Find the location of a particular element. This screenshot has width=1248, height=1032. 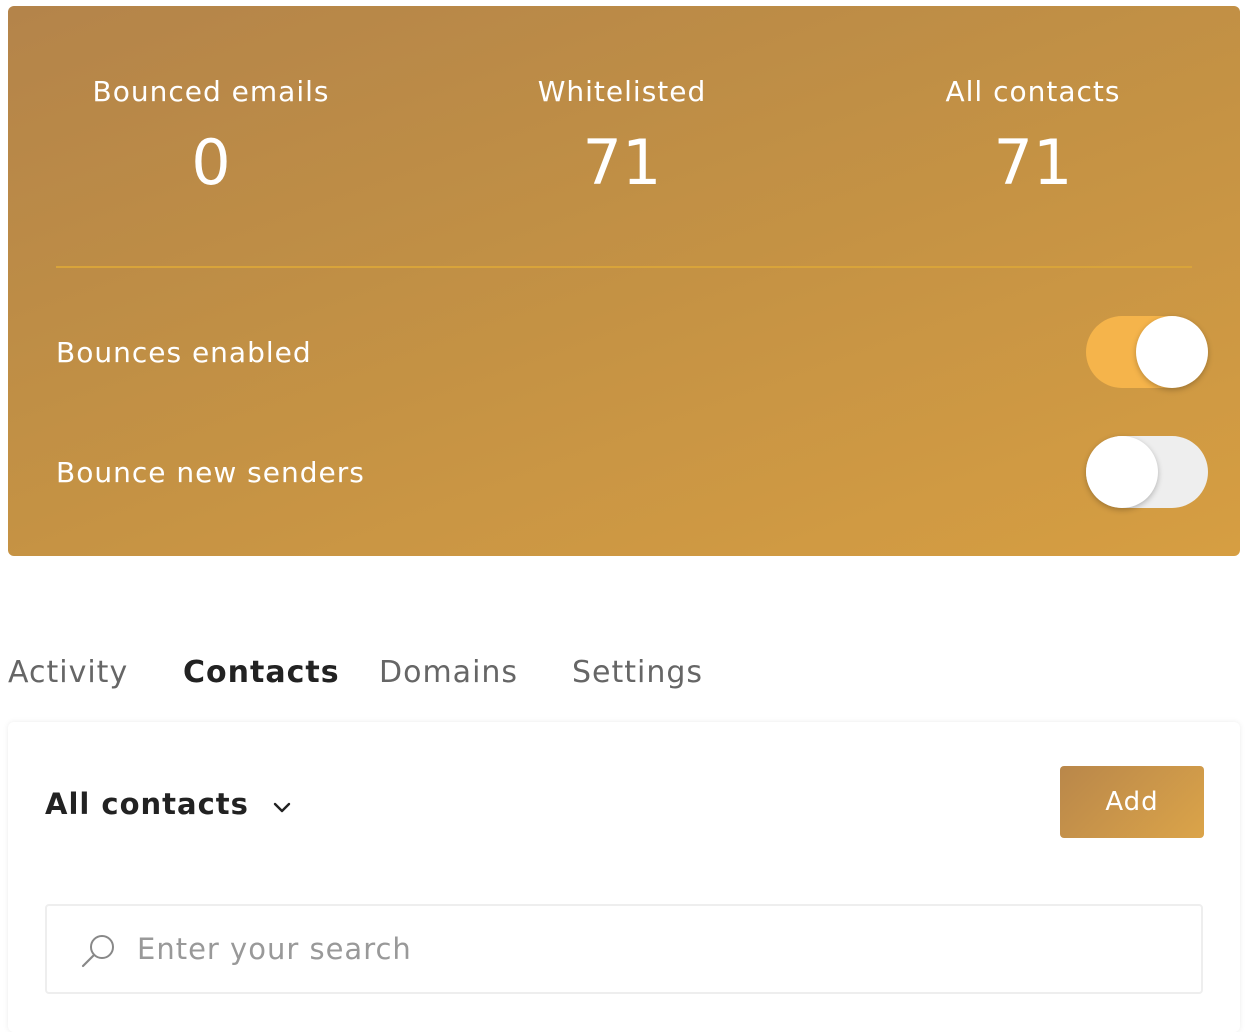

chevron-down-icon is located at coordinates (282, 809).